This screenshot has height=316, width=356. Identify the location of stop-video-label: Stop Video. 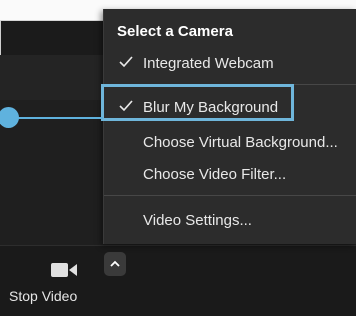
(43, 296).